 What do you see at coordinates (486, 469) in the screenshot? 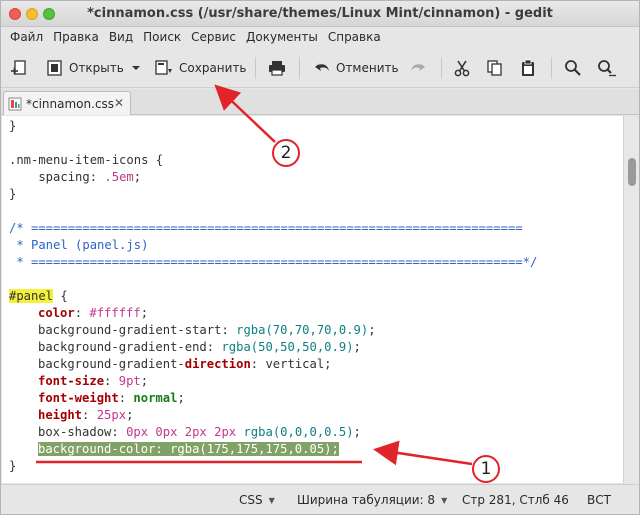
I see `annotation-badge-1: 1` at bounding box center [486, 469].